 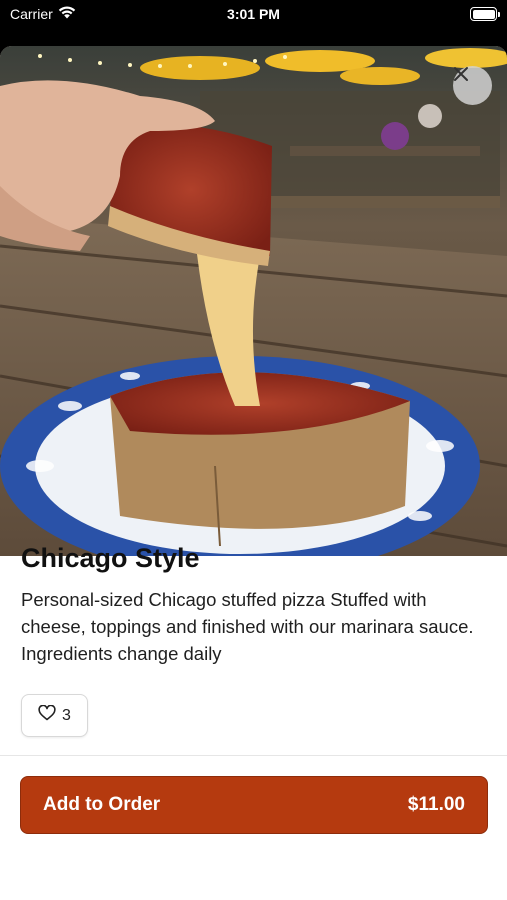 I want to click on like-button: 3, so click(x=54, y=715).